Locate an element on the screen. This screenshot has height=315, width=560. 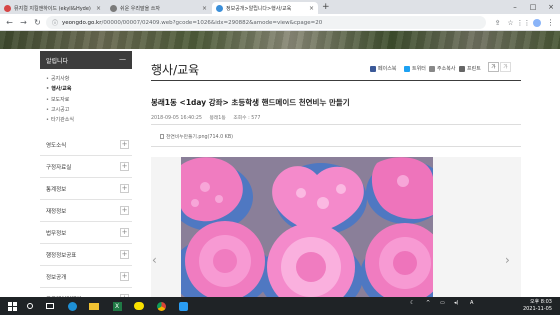
meta-divider is located at coordinates (336, 124).